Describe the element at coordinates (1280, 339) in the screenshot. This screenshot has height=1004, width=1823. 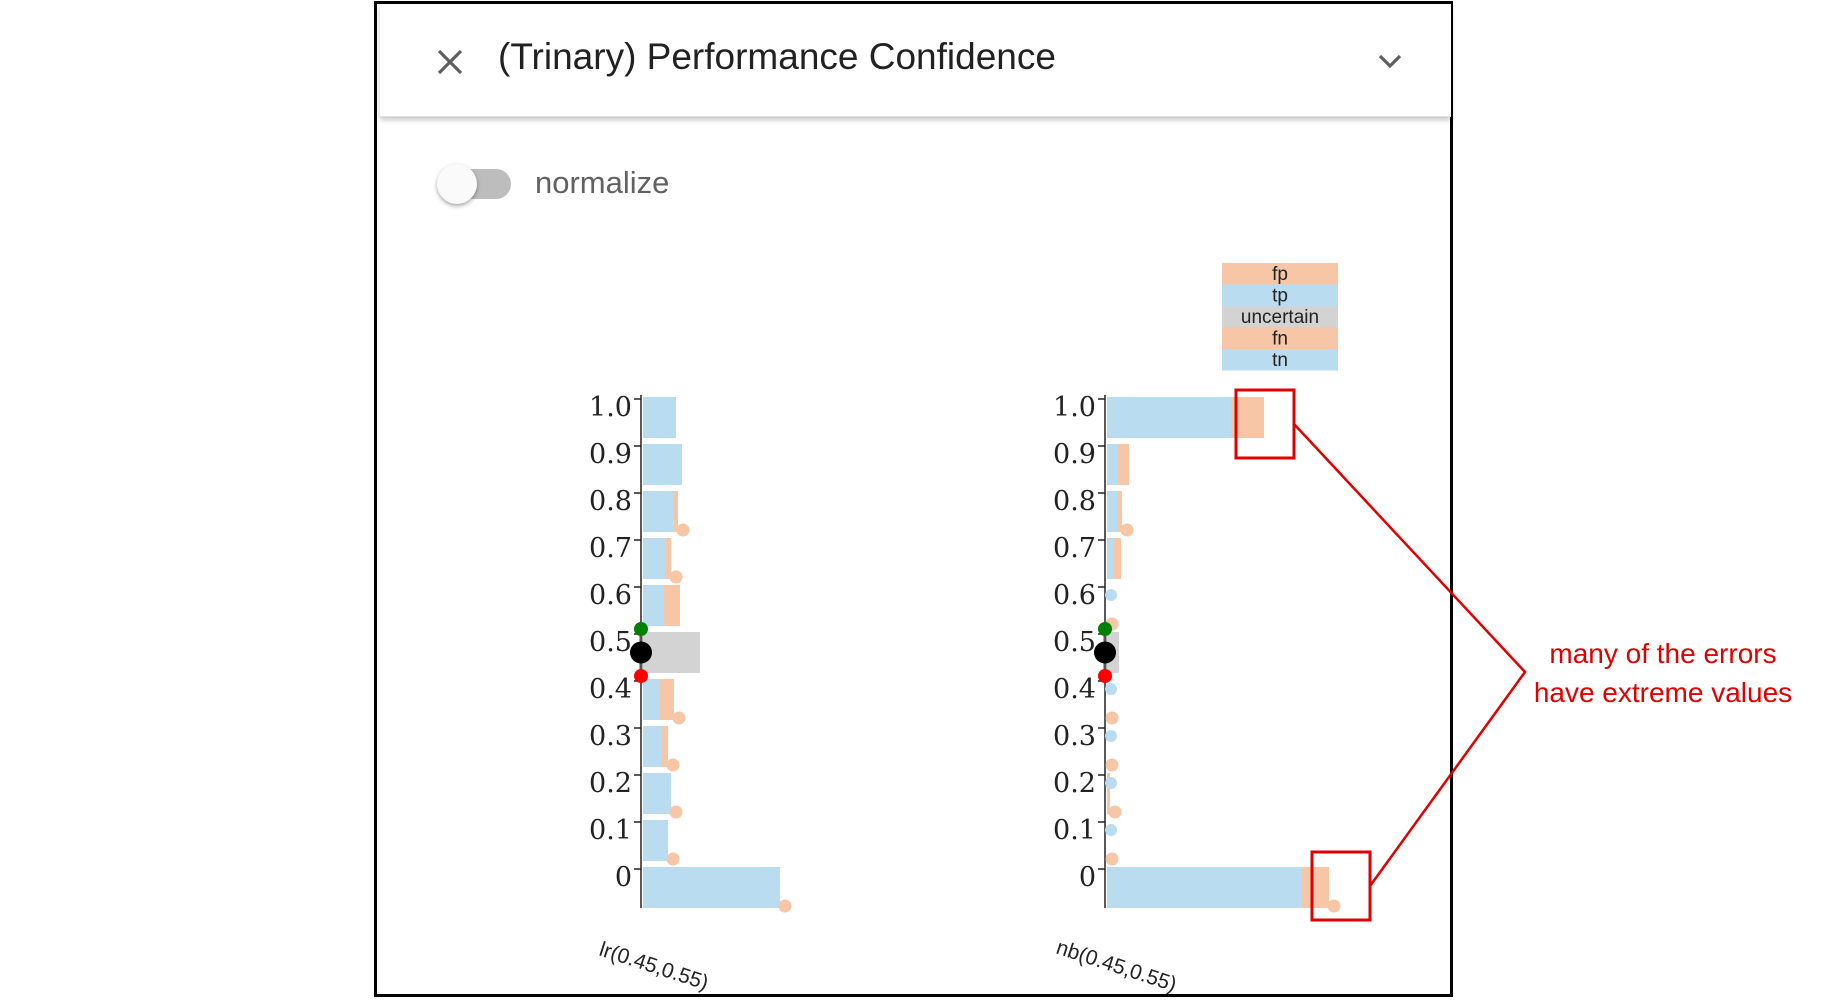
I see `legend-label-fn: fn` at that location.